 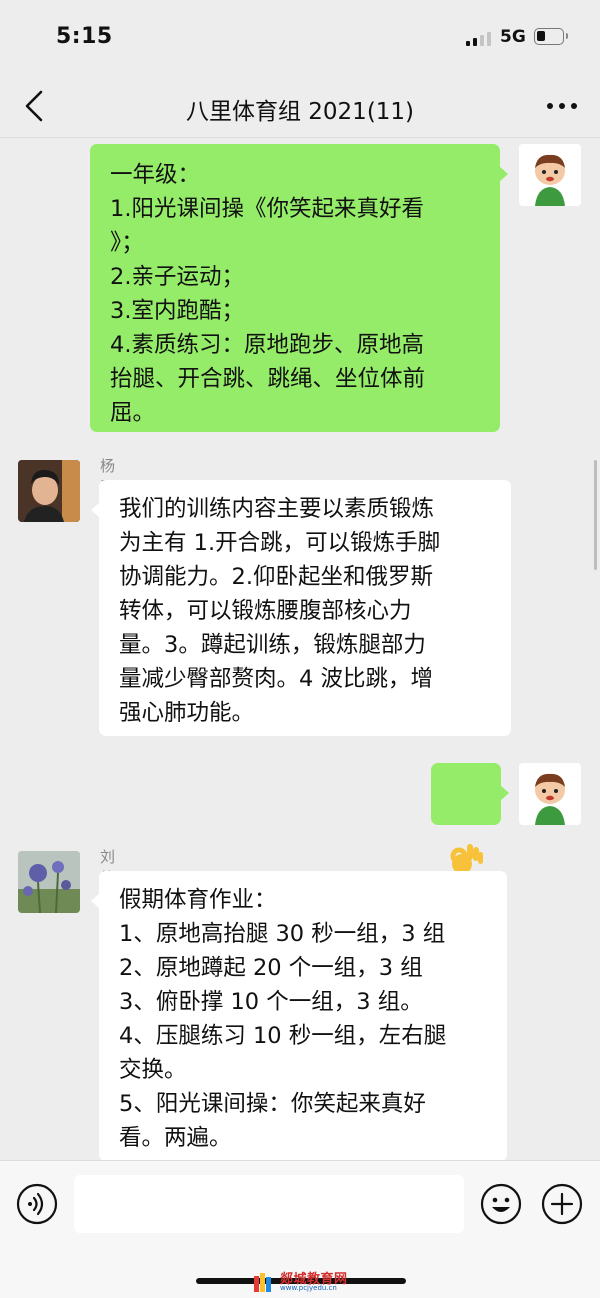 What do you see at coordinates (480, 38) in the screenshot?
I see `signal-icon` at bounding box center [480, 38].